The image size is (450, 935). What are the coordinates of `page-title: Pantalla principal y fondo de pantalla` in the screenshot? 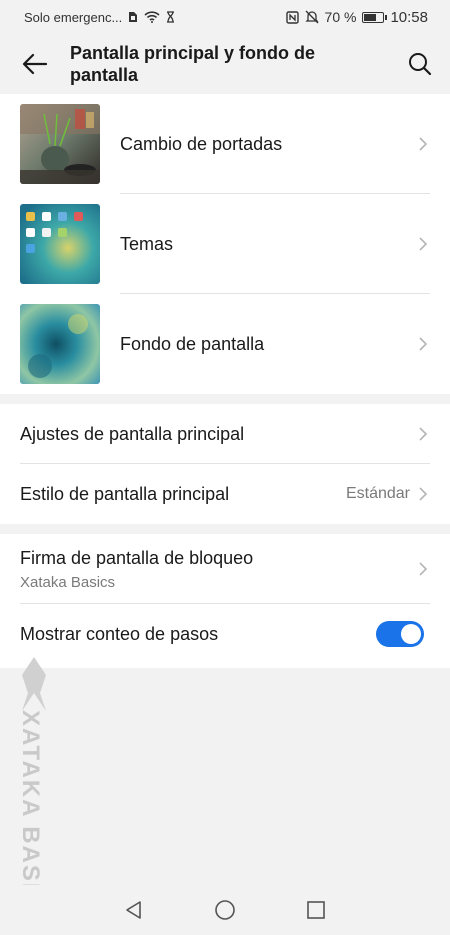 It's located at (193, 64).